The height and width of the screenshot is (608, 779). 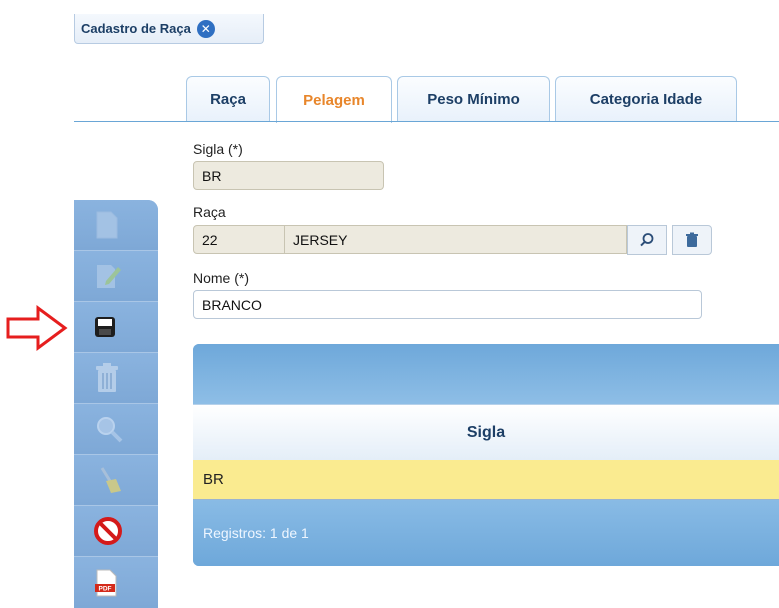 I want to click on cancel-icon, so click(x=108, y=531).